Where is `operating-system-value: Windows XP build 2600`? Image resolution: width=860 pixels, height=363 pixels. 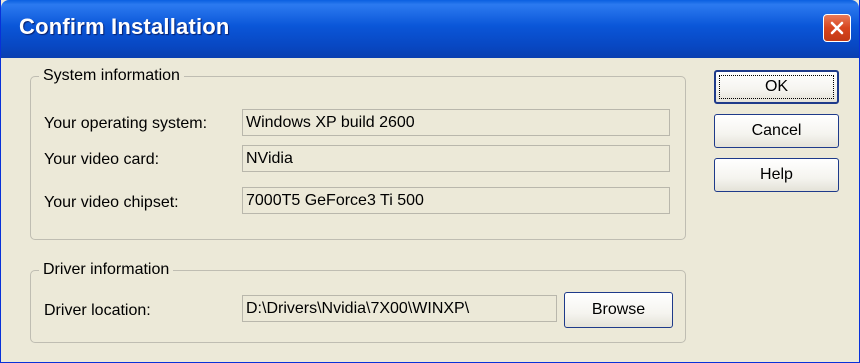
operating-system-value: Windows XP build 2600 is located at coordinates (456, 122).